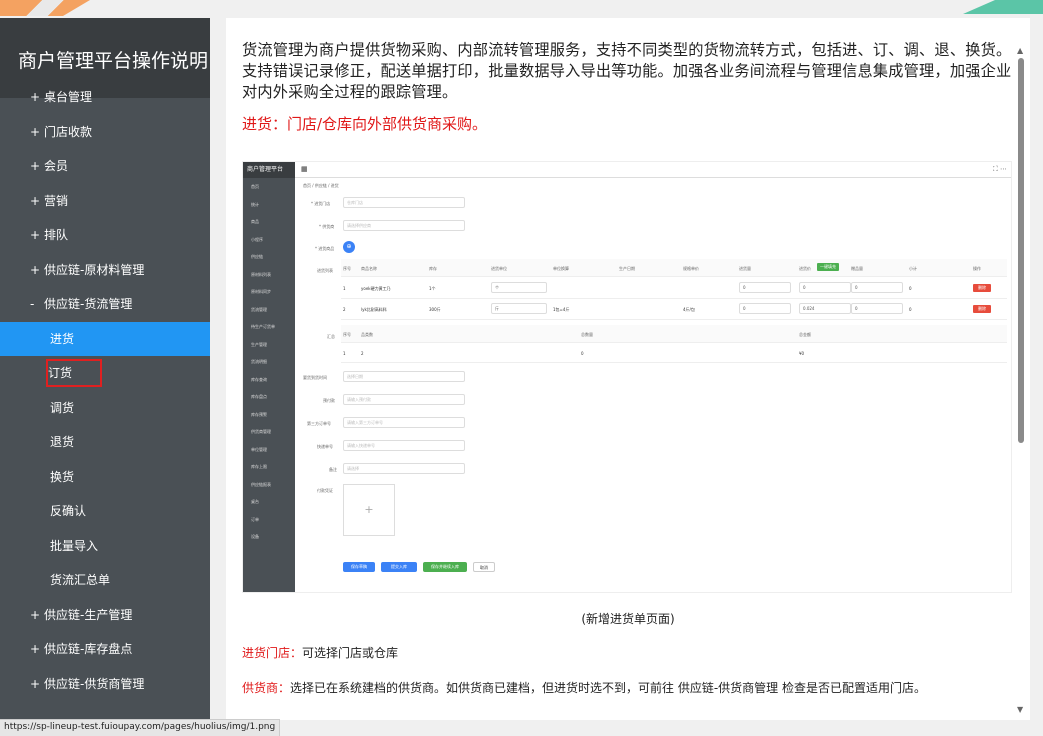 Image resolution: width=1043 pixels, height=736 pixels. I want to click on sidebar-item: + 供应链-供货商管理, so click(105, 684).